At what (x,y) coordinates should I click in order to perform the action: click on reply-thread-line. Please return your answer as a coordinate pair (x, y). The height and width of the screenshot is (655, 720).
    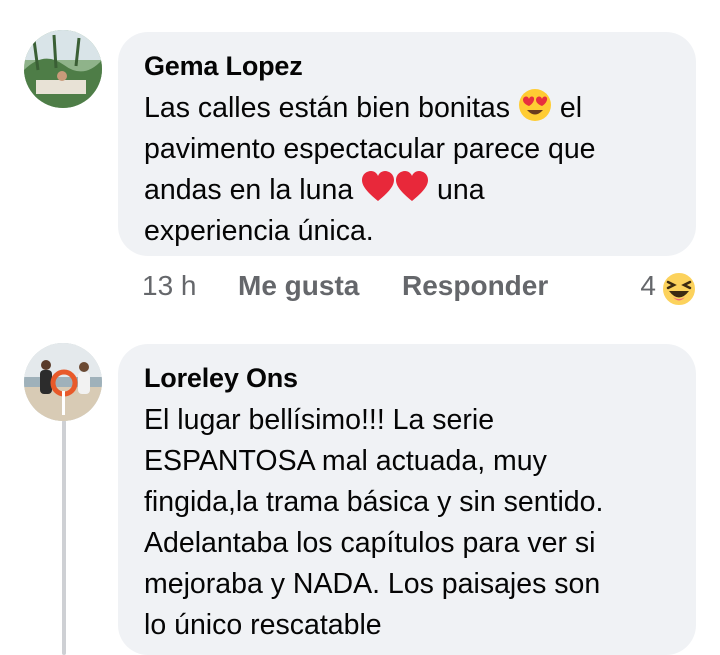
    Looking at the image, I should click on (64, 537).